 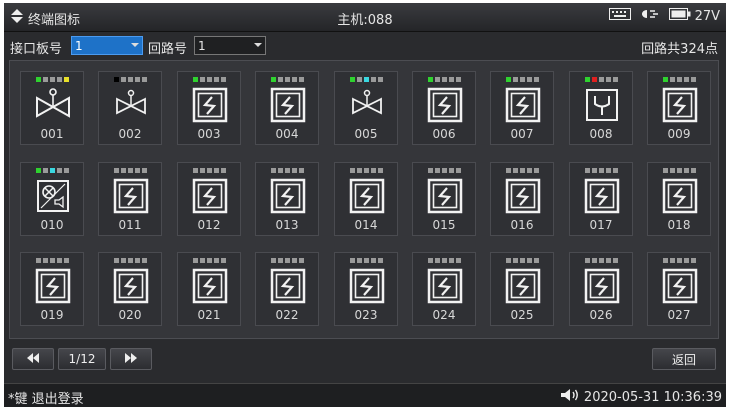 I want to click on terminal-tile: 005, so click(x=366, y=108).